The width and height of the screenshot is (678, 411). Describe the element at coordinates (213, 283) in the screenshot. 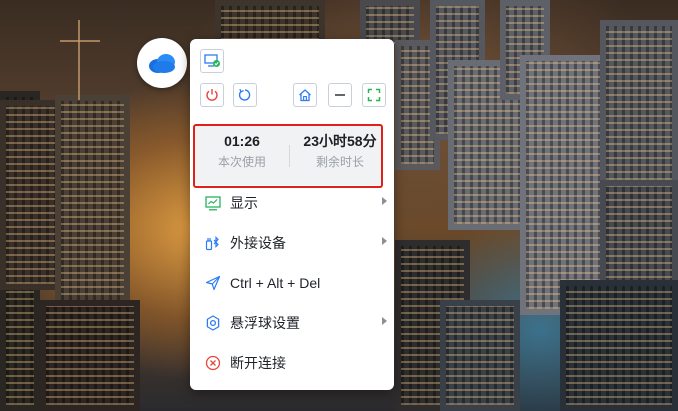

I see `send-icon` at that location.